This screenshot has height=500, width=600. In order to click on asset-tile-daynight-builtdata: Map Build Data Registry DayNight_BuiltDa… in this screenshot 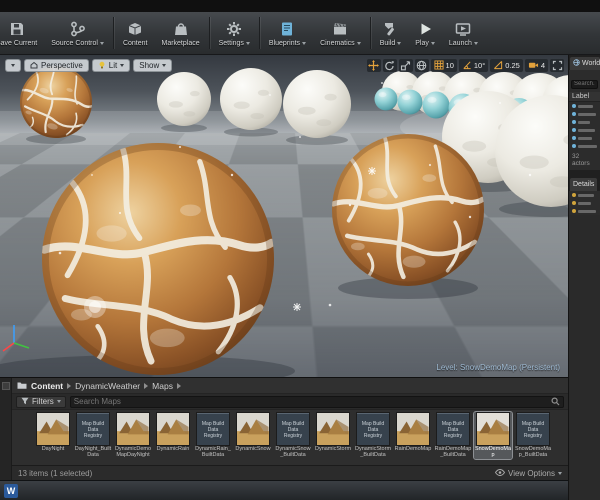, I will do `click(93, 435)`.